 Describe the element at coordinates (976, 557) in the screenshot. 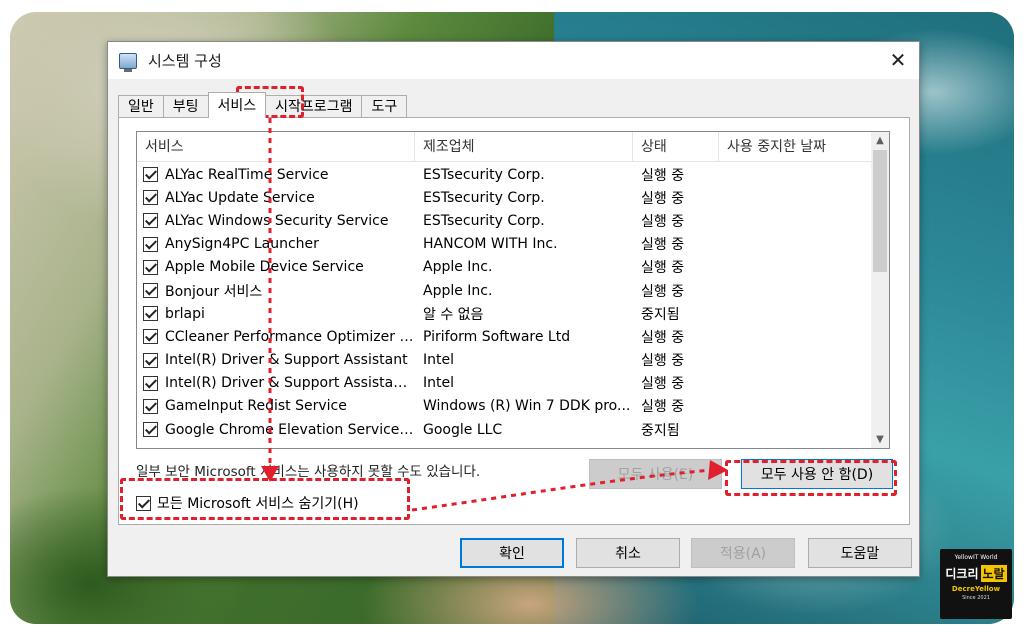

I see `logo-line1: YellowIT World` at that location.